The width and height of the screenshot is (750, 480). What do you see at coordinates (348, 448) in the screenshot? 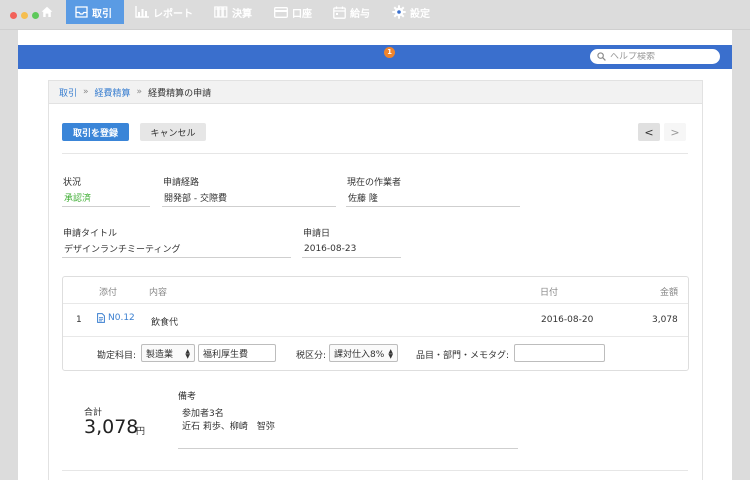
I see `notes-underline` at bounding box center [348, 448].